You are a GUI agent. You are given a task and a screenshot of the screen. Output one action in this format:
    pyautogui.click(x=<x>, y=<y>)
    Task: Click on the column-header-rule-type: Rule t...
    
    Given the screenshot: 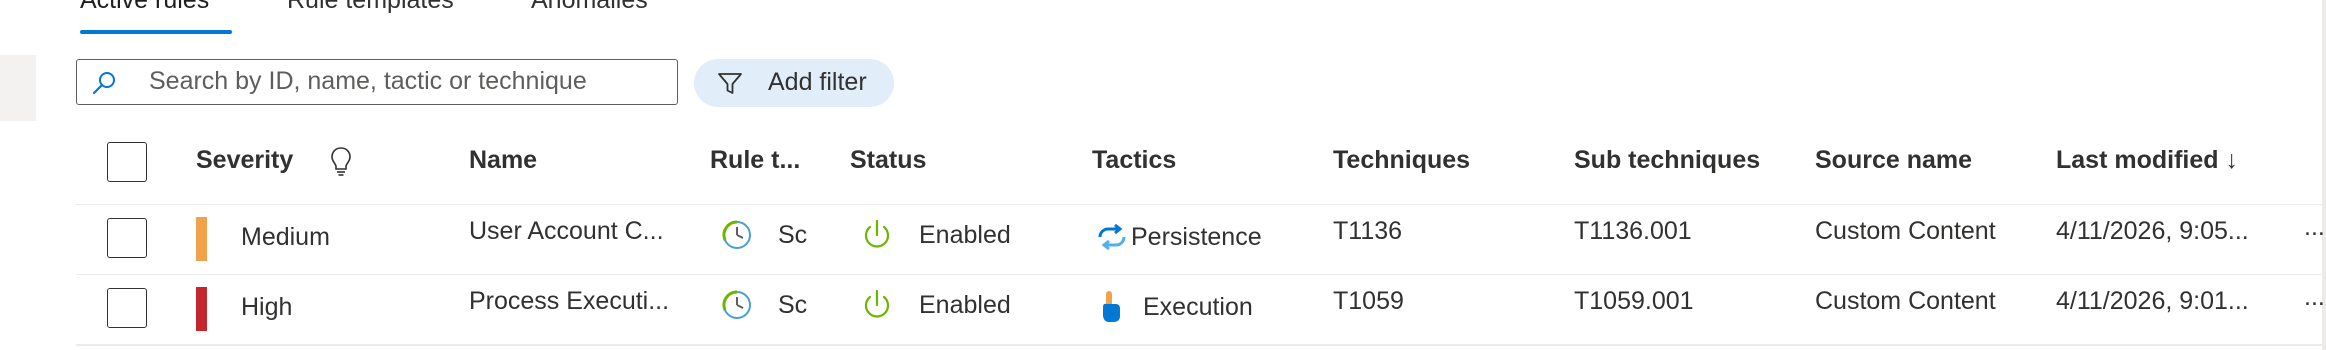 What is the action you would take?
    pyautogui.click(x=755, y=160)
    